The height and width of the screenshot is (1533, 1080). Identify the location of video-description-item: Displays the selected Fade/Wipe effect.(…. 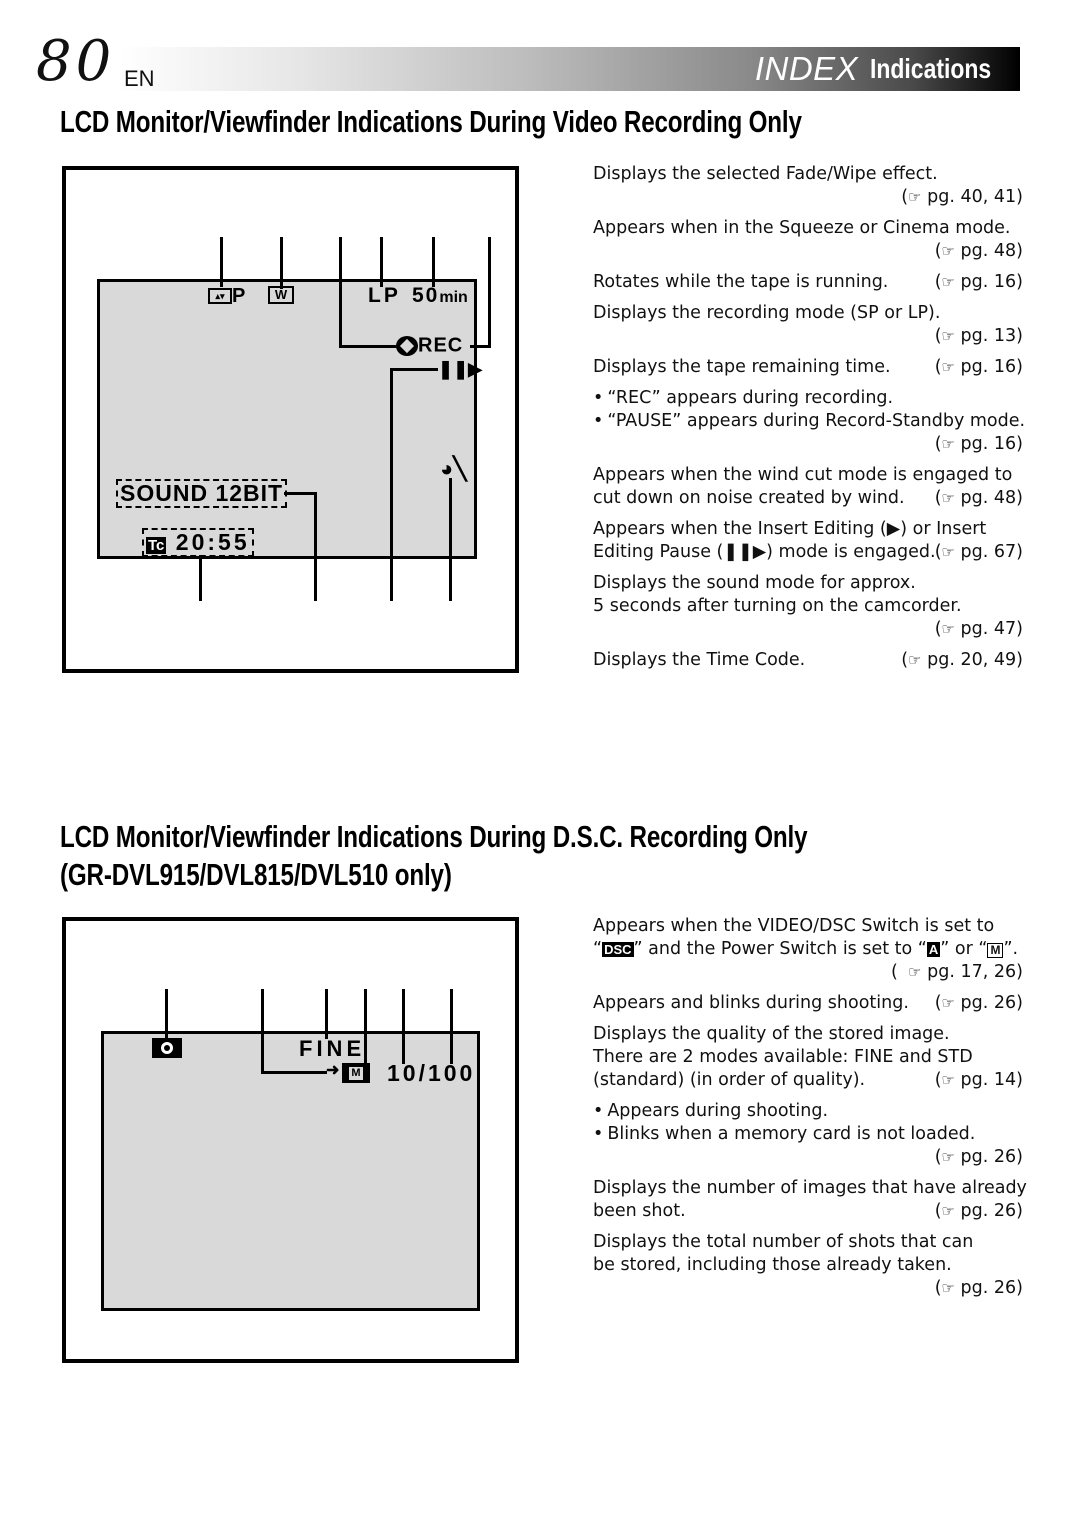
(808, 185).